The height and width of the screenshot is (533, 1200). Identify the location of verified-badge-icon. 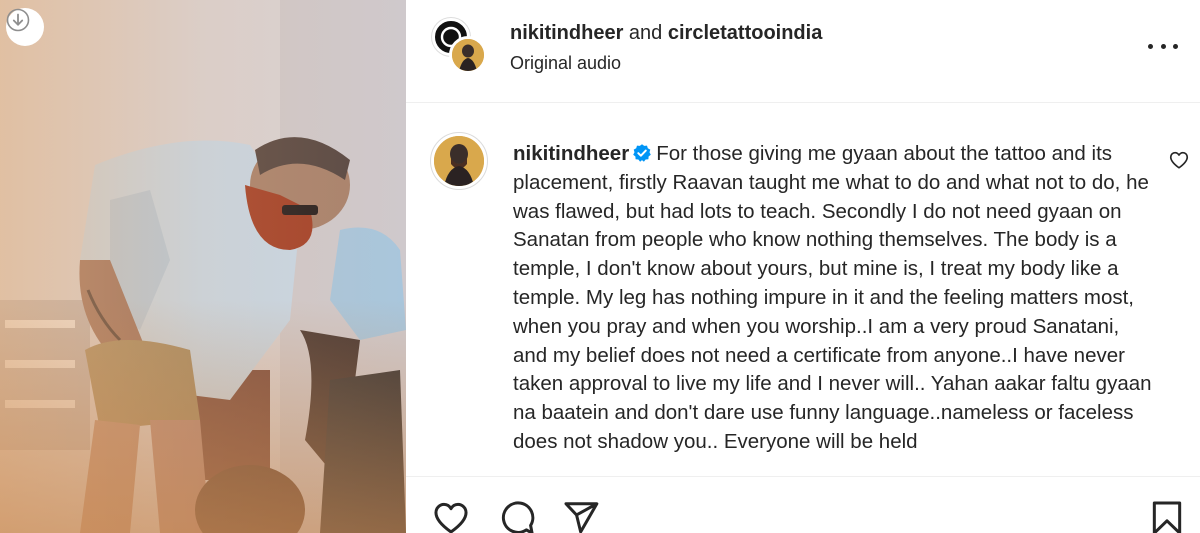
(642, 153).